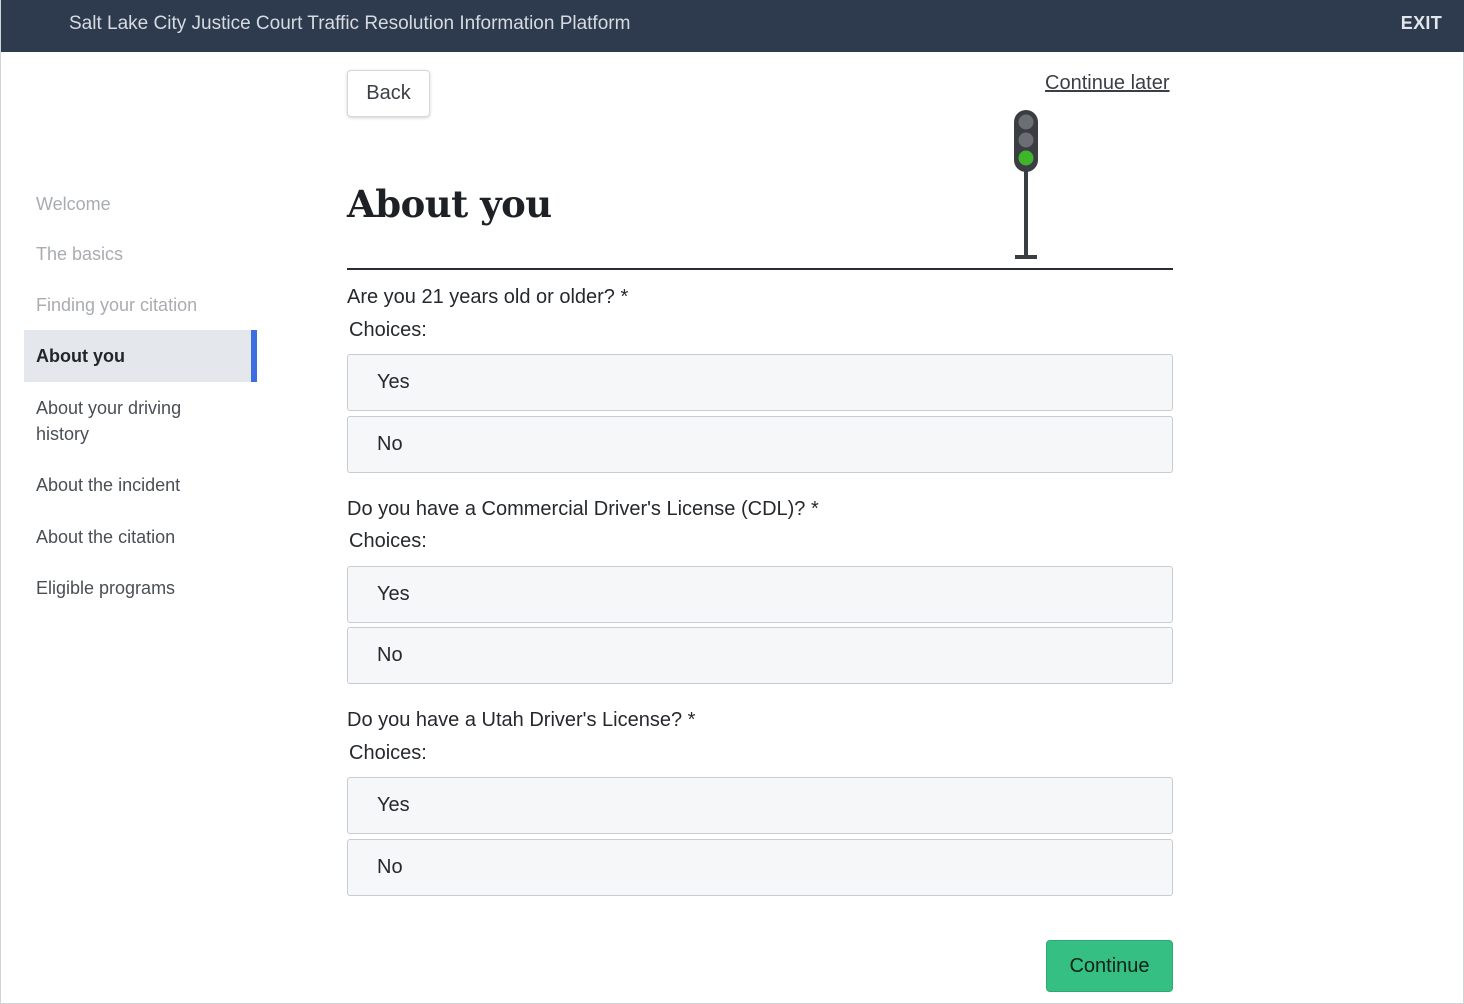  Describe the element at coordinates (124, 427) in the screenshot. I see `sidebar-item-about-your-driving-history: About your driving history` at that location.